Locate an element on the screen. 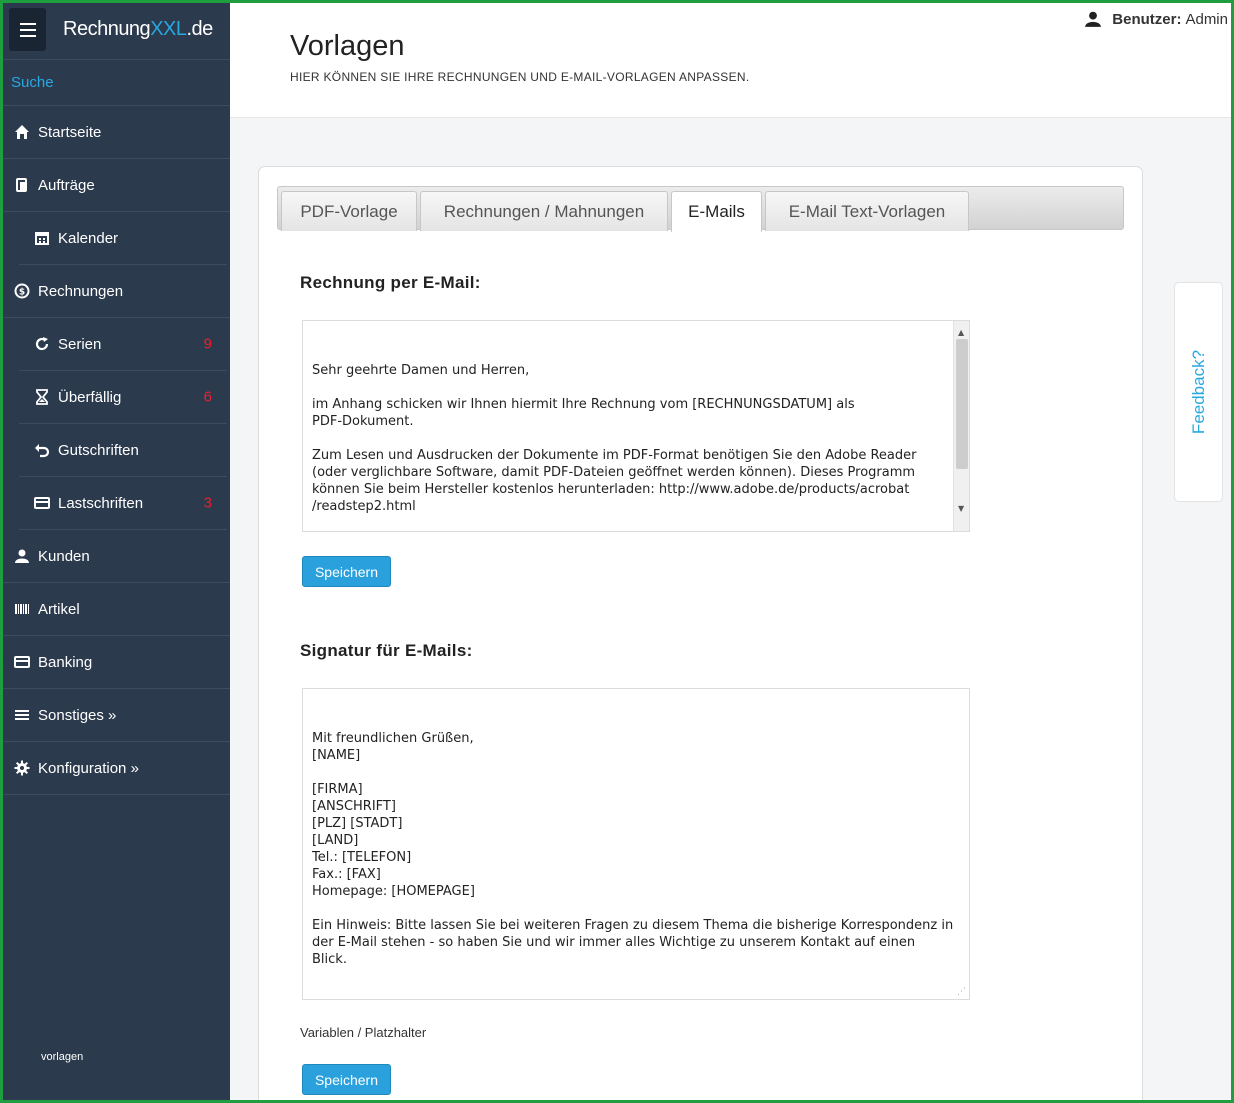 The width and height of the screenshot is (1234, 1103). sidebar-item-gutschriften: Gutschriften is located at coordinates (123, 450).